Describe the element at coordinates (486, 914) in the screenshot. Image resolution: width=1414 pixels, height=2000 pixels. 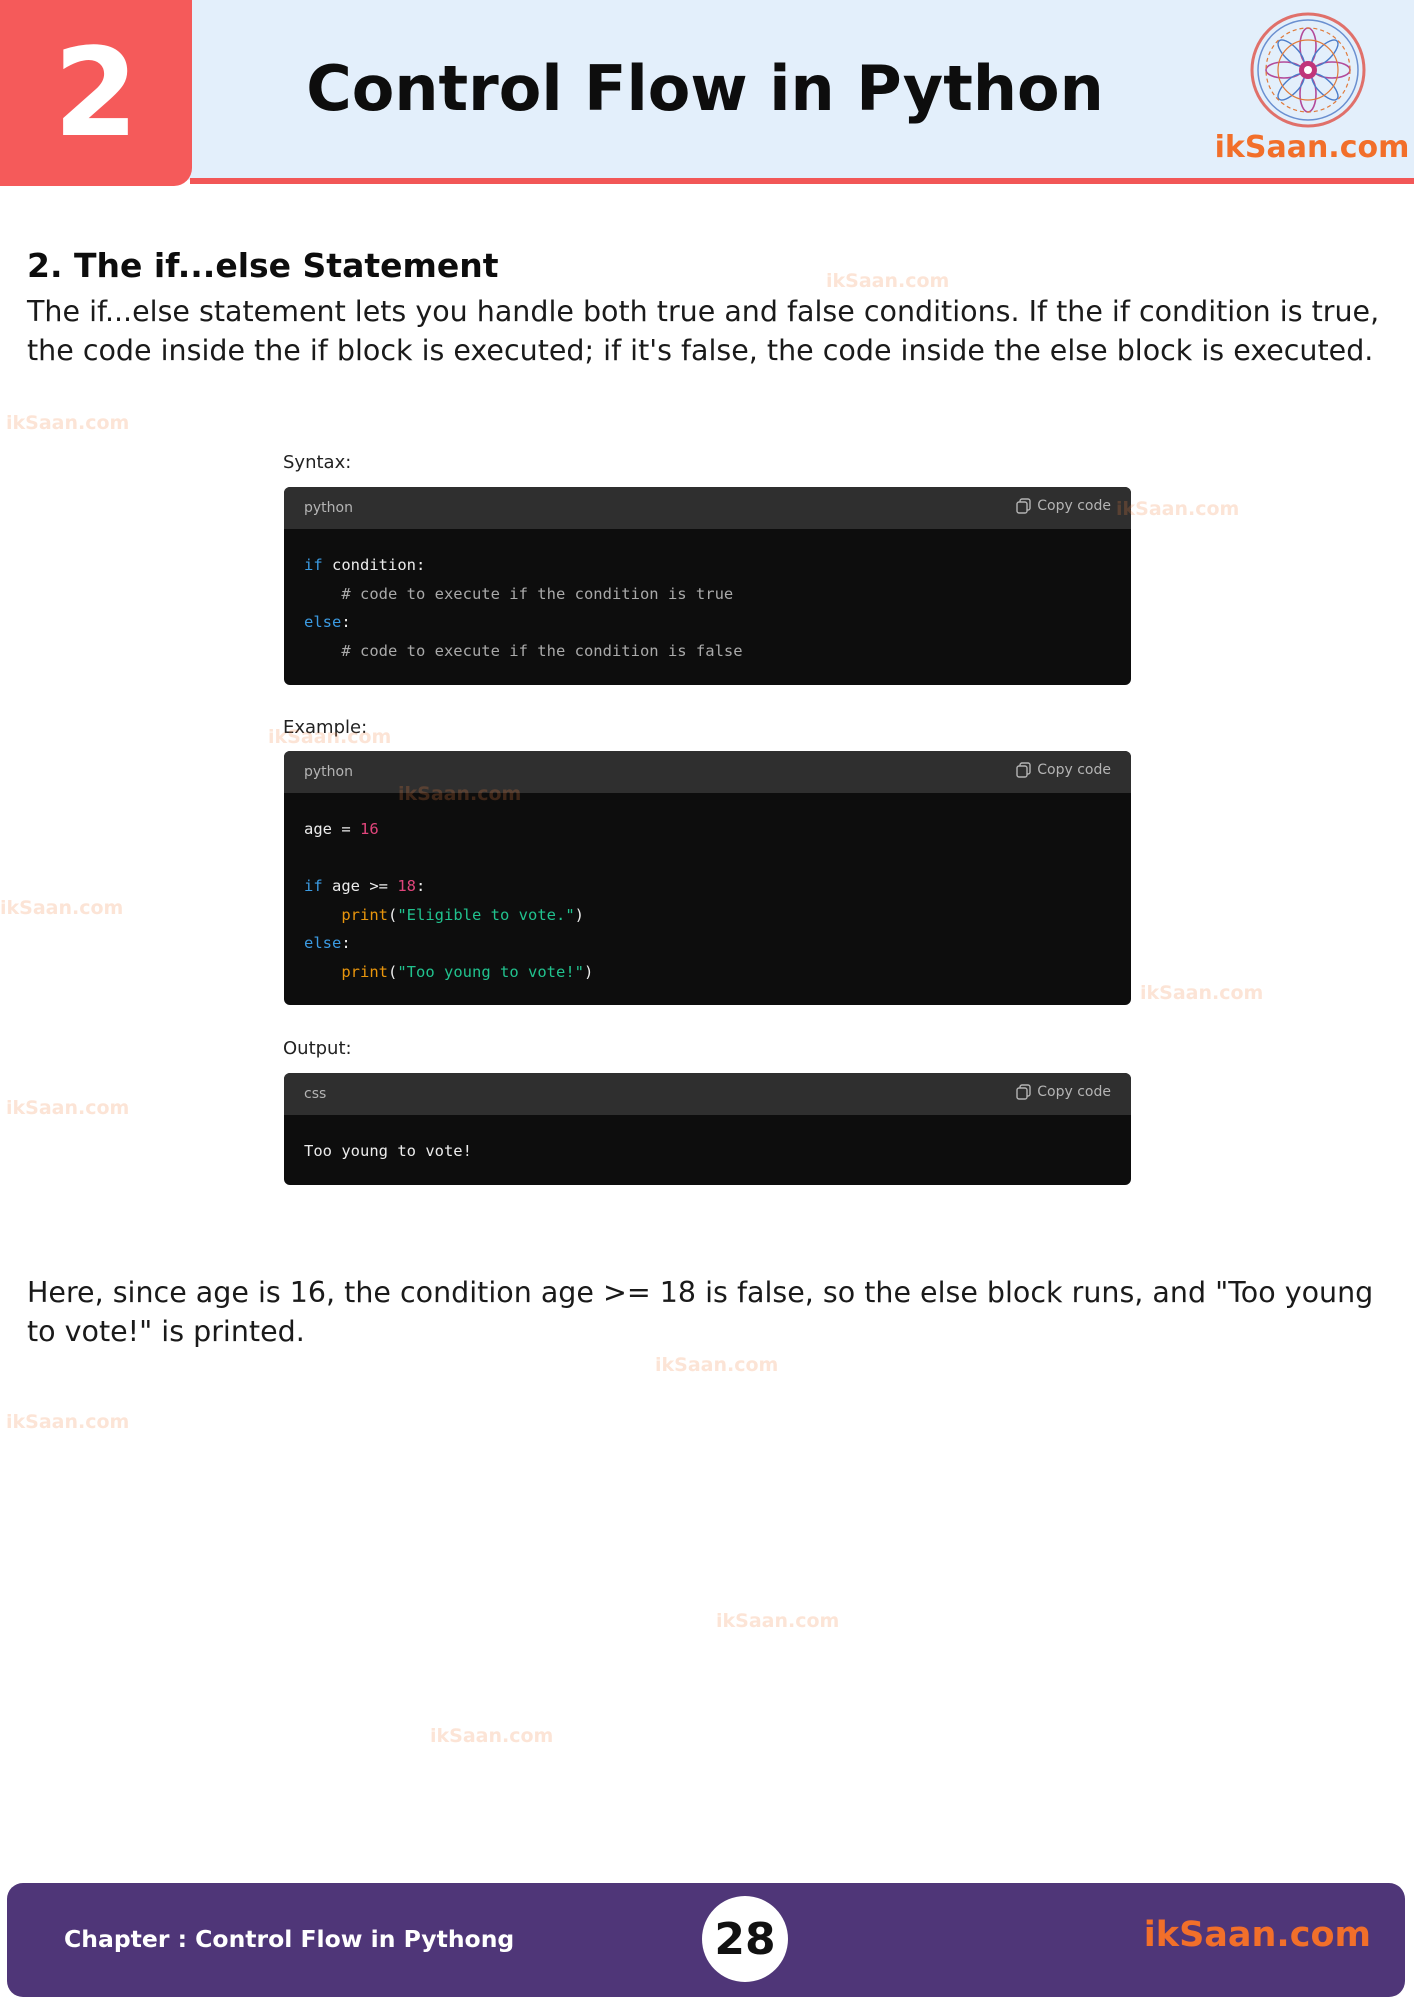
I see `code-string: "Eligible to vote."` at that location.